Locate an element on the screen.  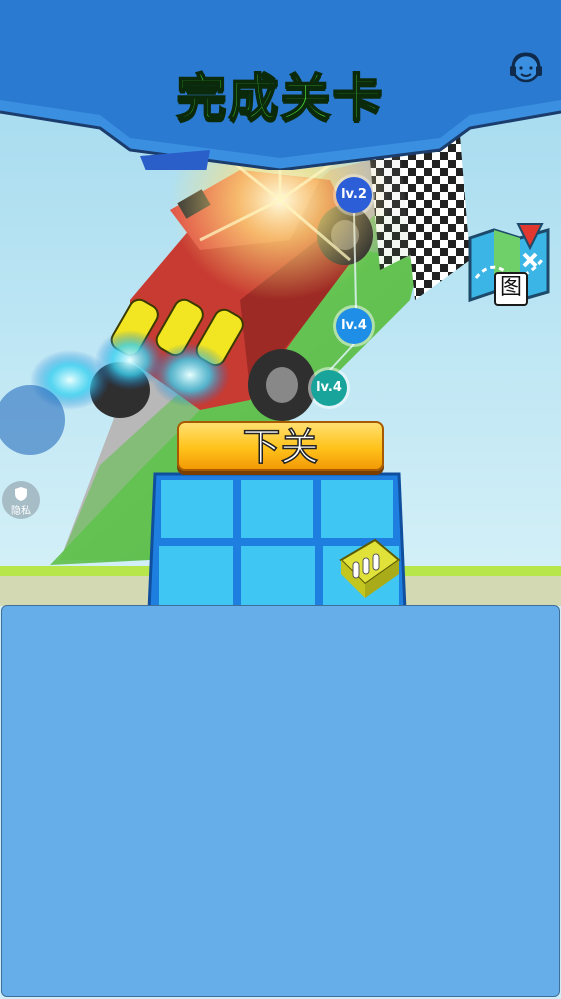
map-button-label: 图 is located at coordinates (511, 289).